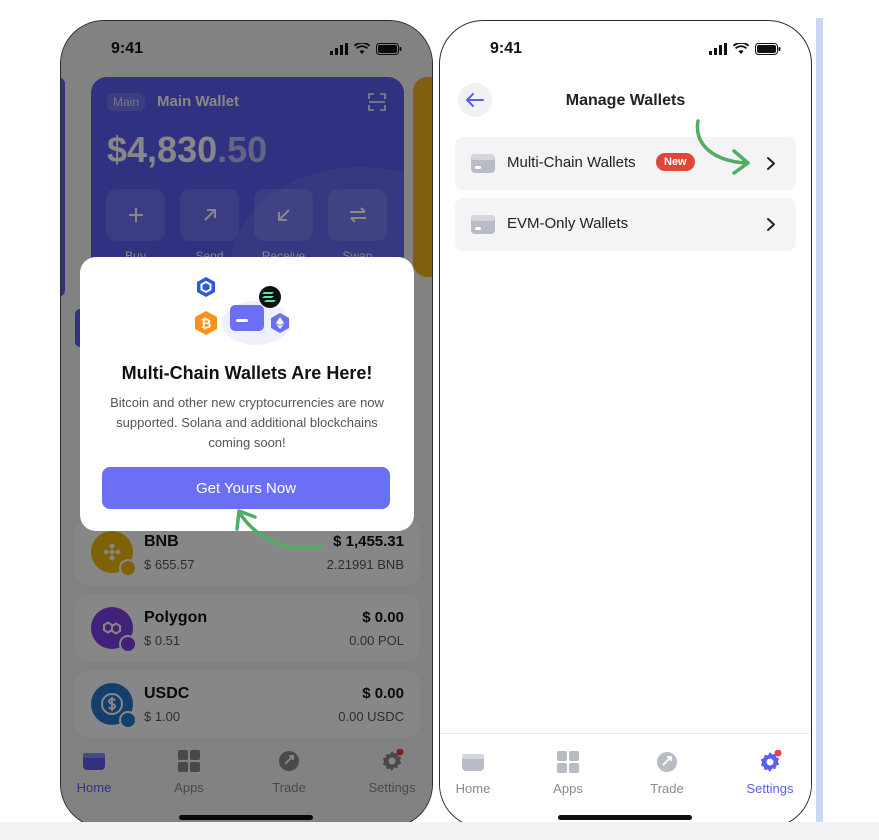 The image size is (879, 840). What do you see at coordinates (667, 788) in the screenshot?
I see `tab-label: Trade` at bounding box center [667, 788].